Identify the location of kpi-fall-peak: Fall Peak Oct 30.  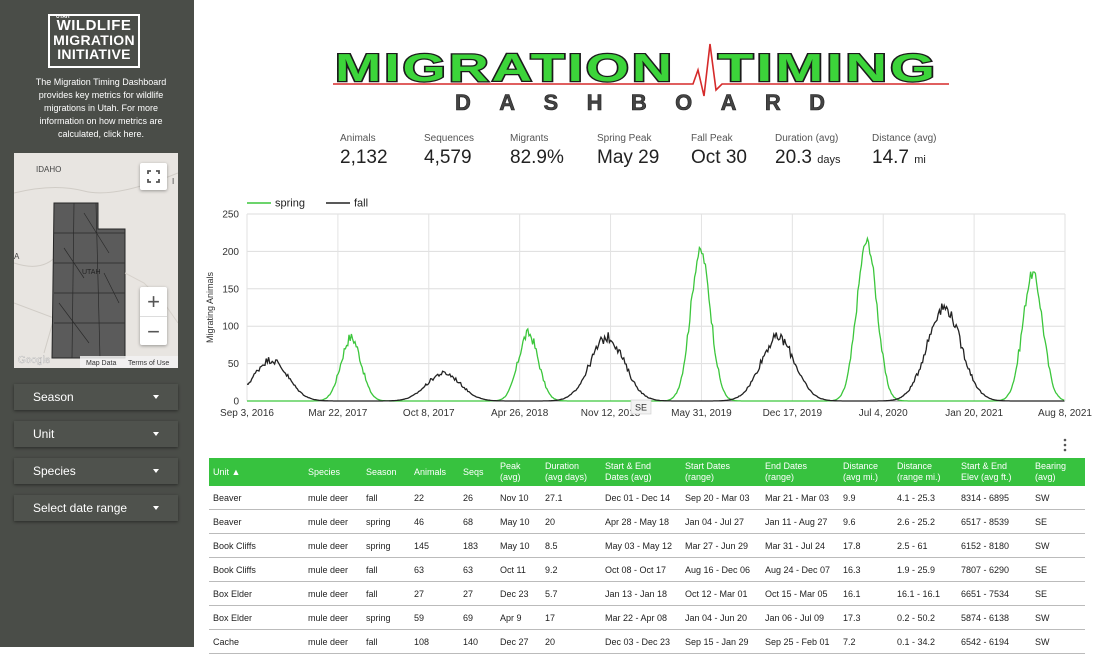
(719, 151).